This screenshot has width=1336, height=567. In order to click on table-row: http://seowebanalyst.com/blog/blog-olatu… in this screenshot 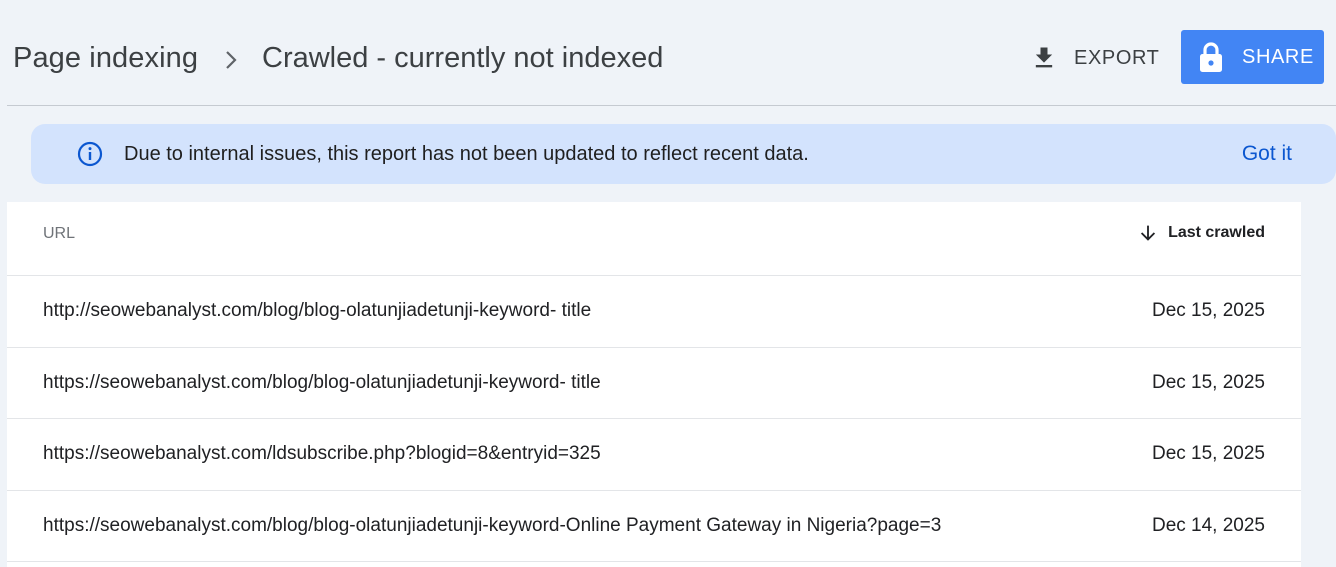, I will do `click(654, 312)`.